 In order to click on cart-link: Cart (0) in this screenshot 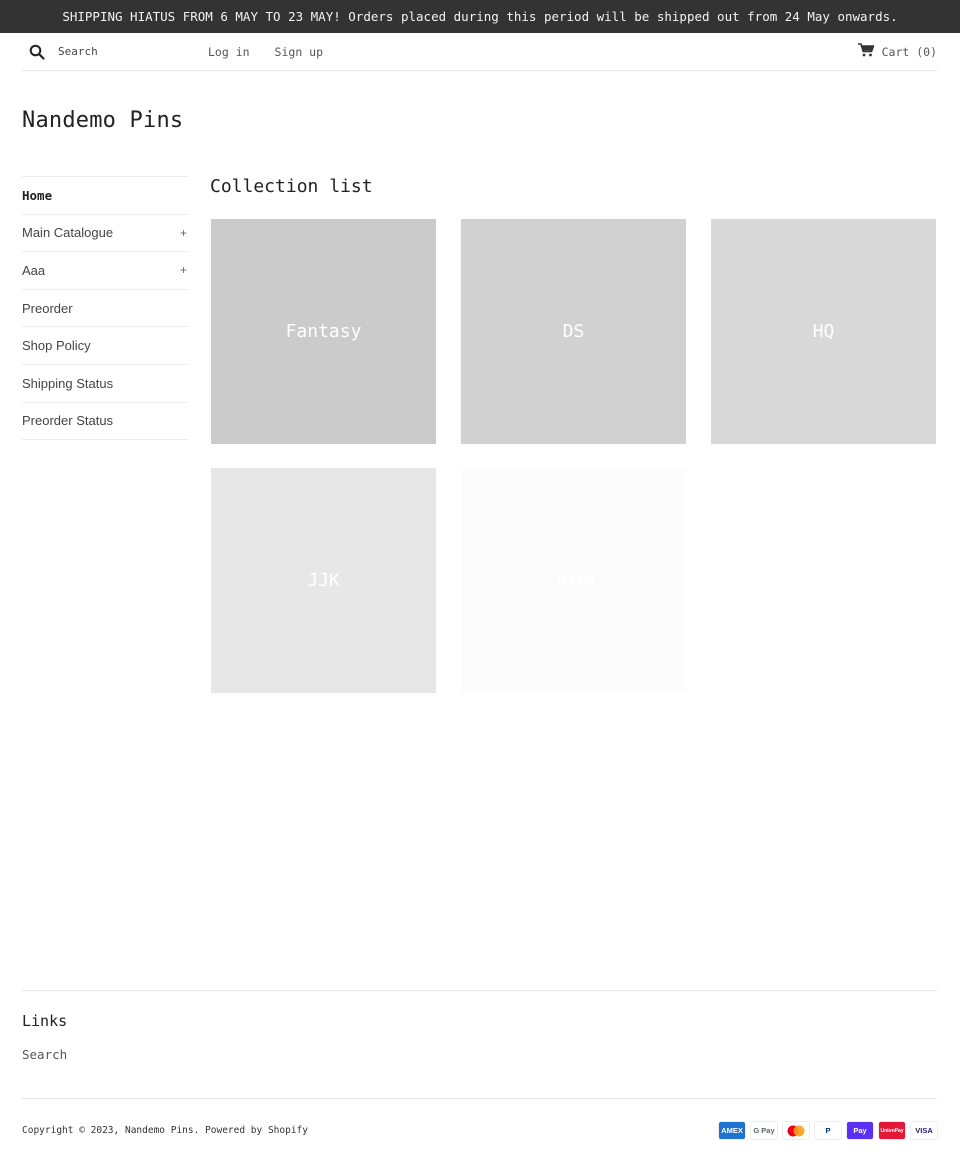, I will do `click(897, 51)`.